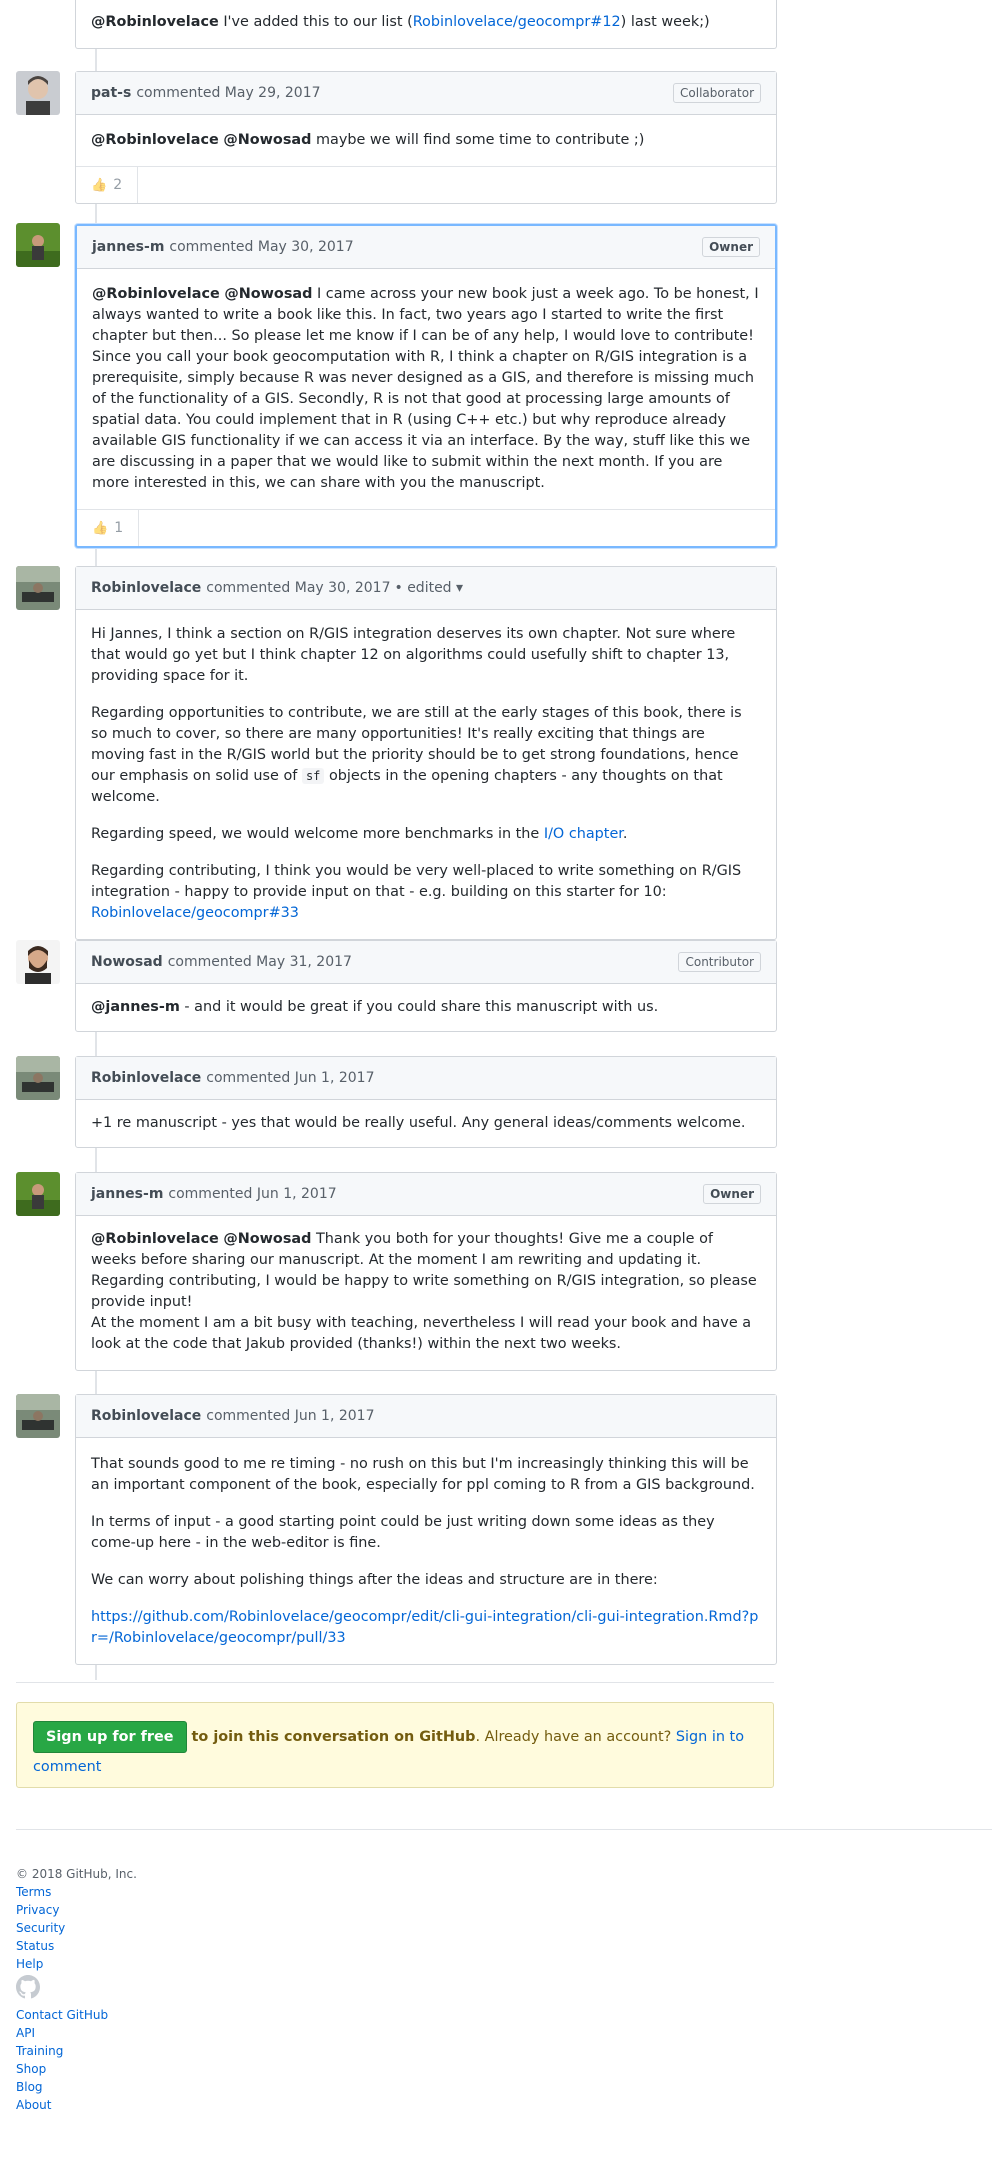 This screenshot has width=992, height=2159. Describe the element at coordinates (575, 1737) in the screenshot. I see `signup-text: . Already have an account?` at that location.